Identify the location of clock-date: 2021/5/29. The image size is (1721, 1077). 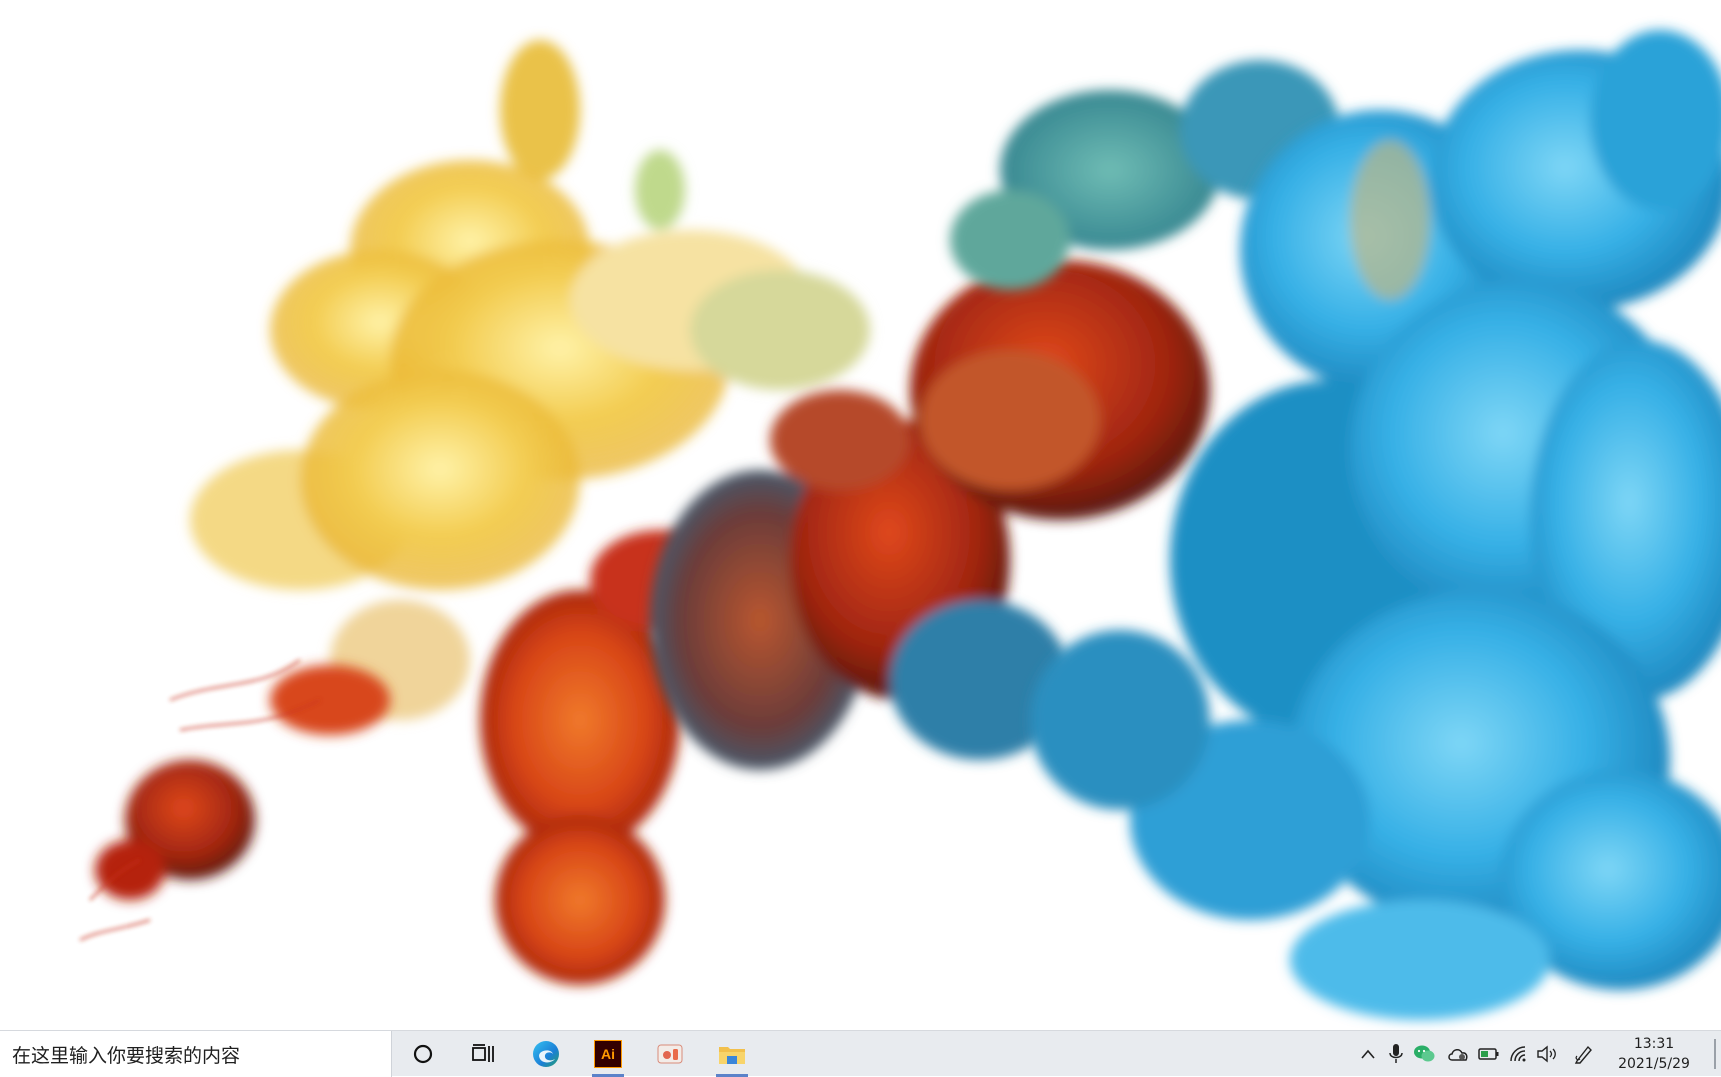
(1654, 1064).